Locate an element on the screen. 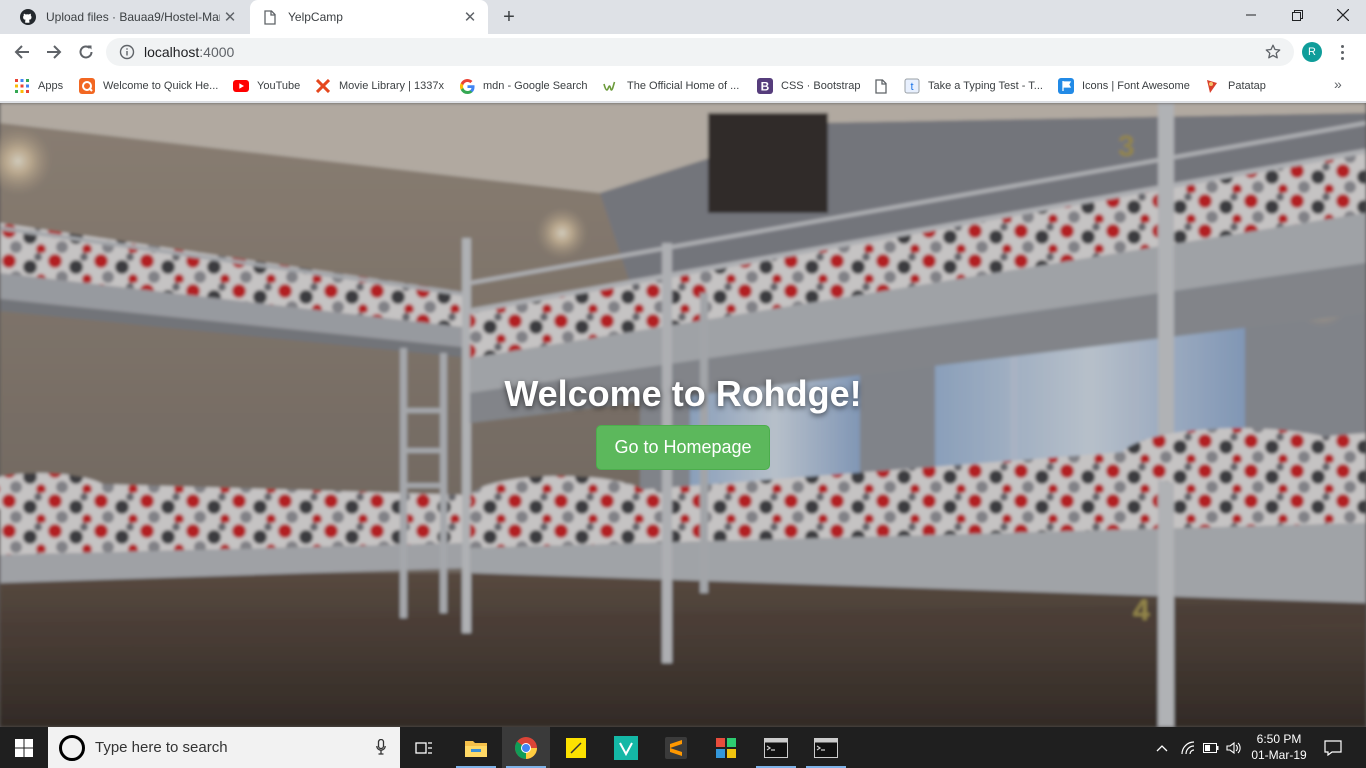 The height and width of the screenshot is (768, 1366). app-icon is located at coordinates (626, 747).